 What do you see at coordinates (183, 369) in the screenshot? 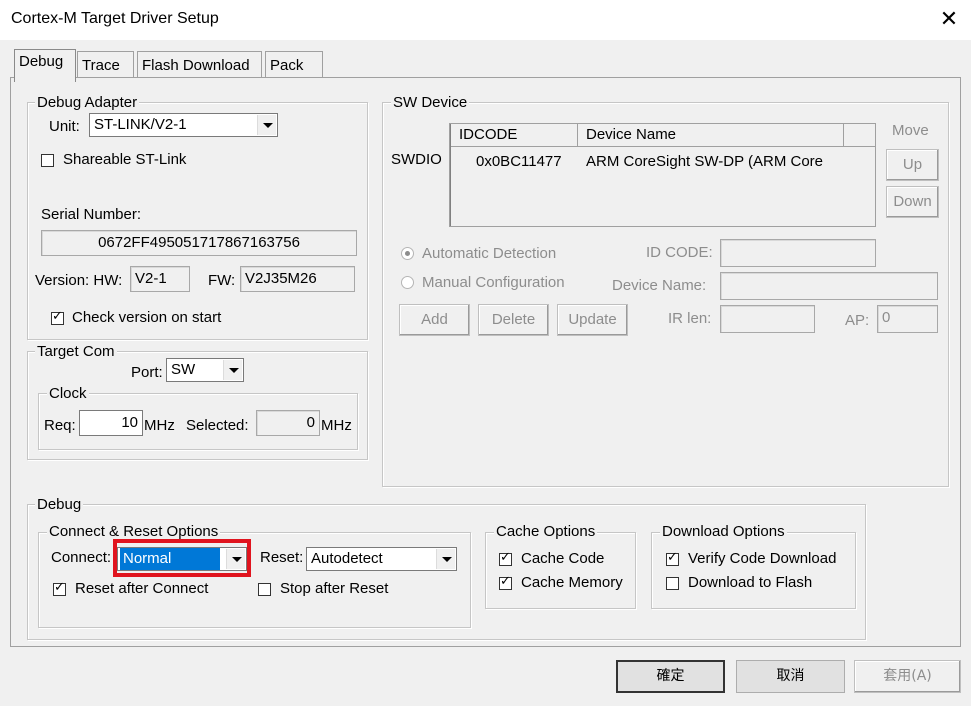
I see `port-value: SW` at bounding box center [183, 369].